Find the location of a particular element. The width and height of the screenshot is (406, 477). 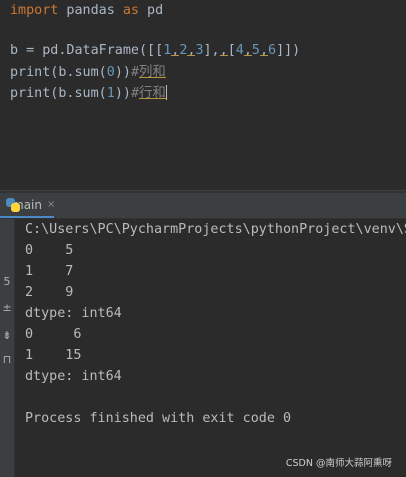

number: 5 is located at coordinates (255, 50).